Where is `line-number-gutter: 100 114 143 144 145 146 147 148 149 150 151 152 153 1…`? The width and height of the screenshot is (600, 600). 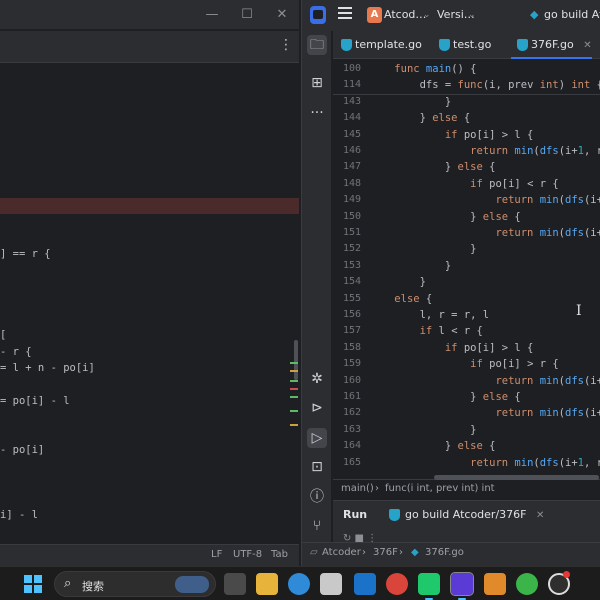 line-number-gutter: 100 114 143 144 145 146 147 148 149 150 151 152 153 1… is located at coordinates (350, 269).